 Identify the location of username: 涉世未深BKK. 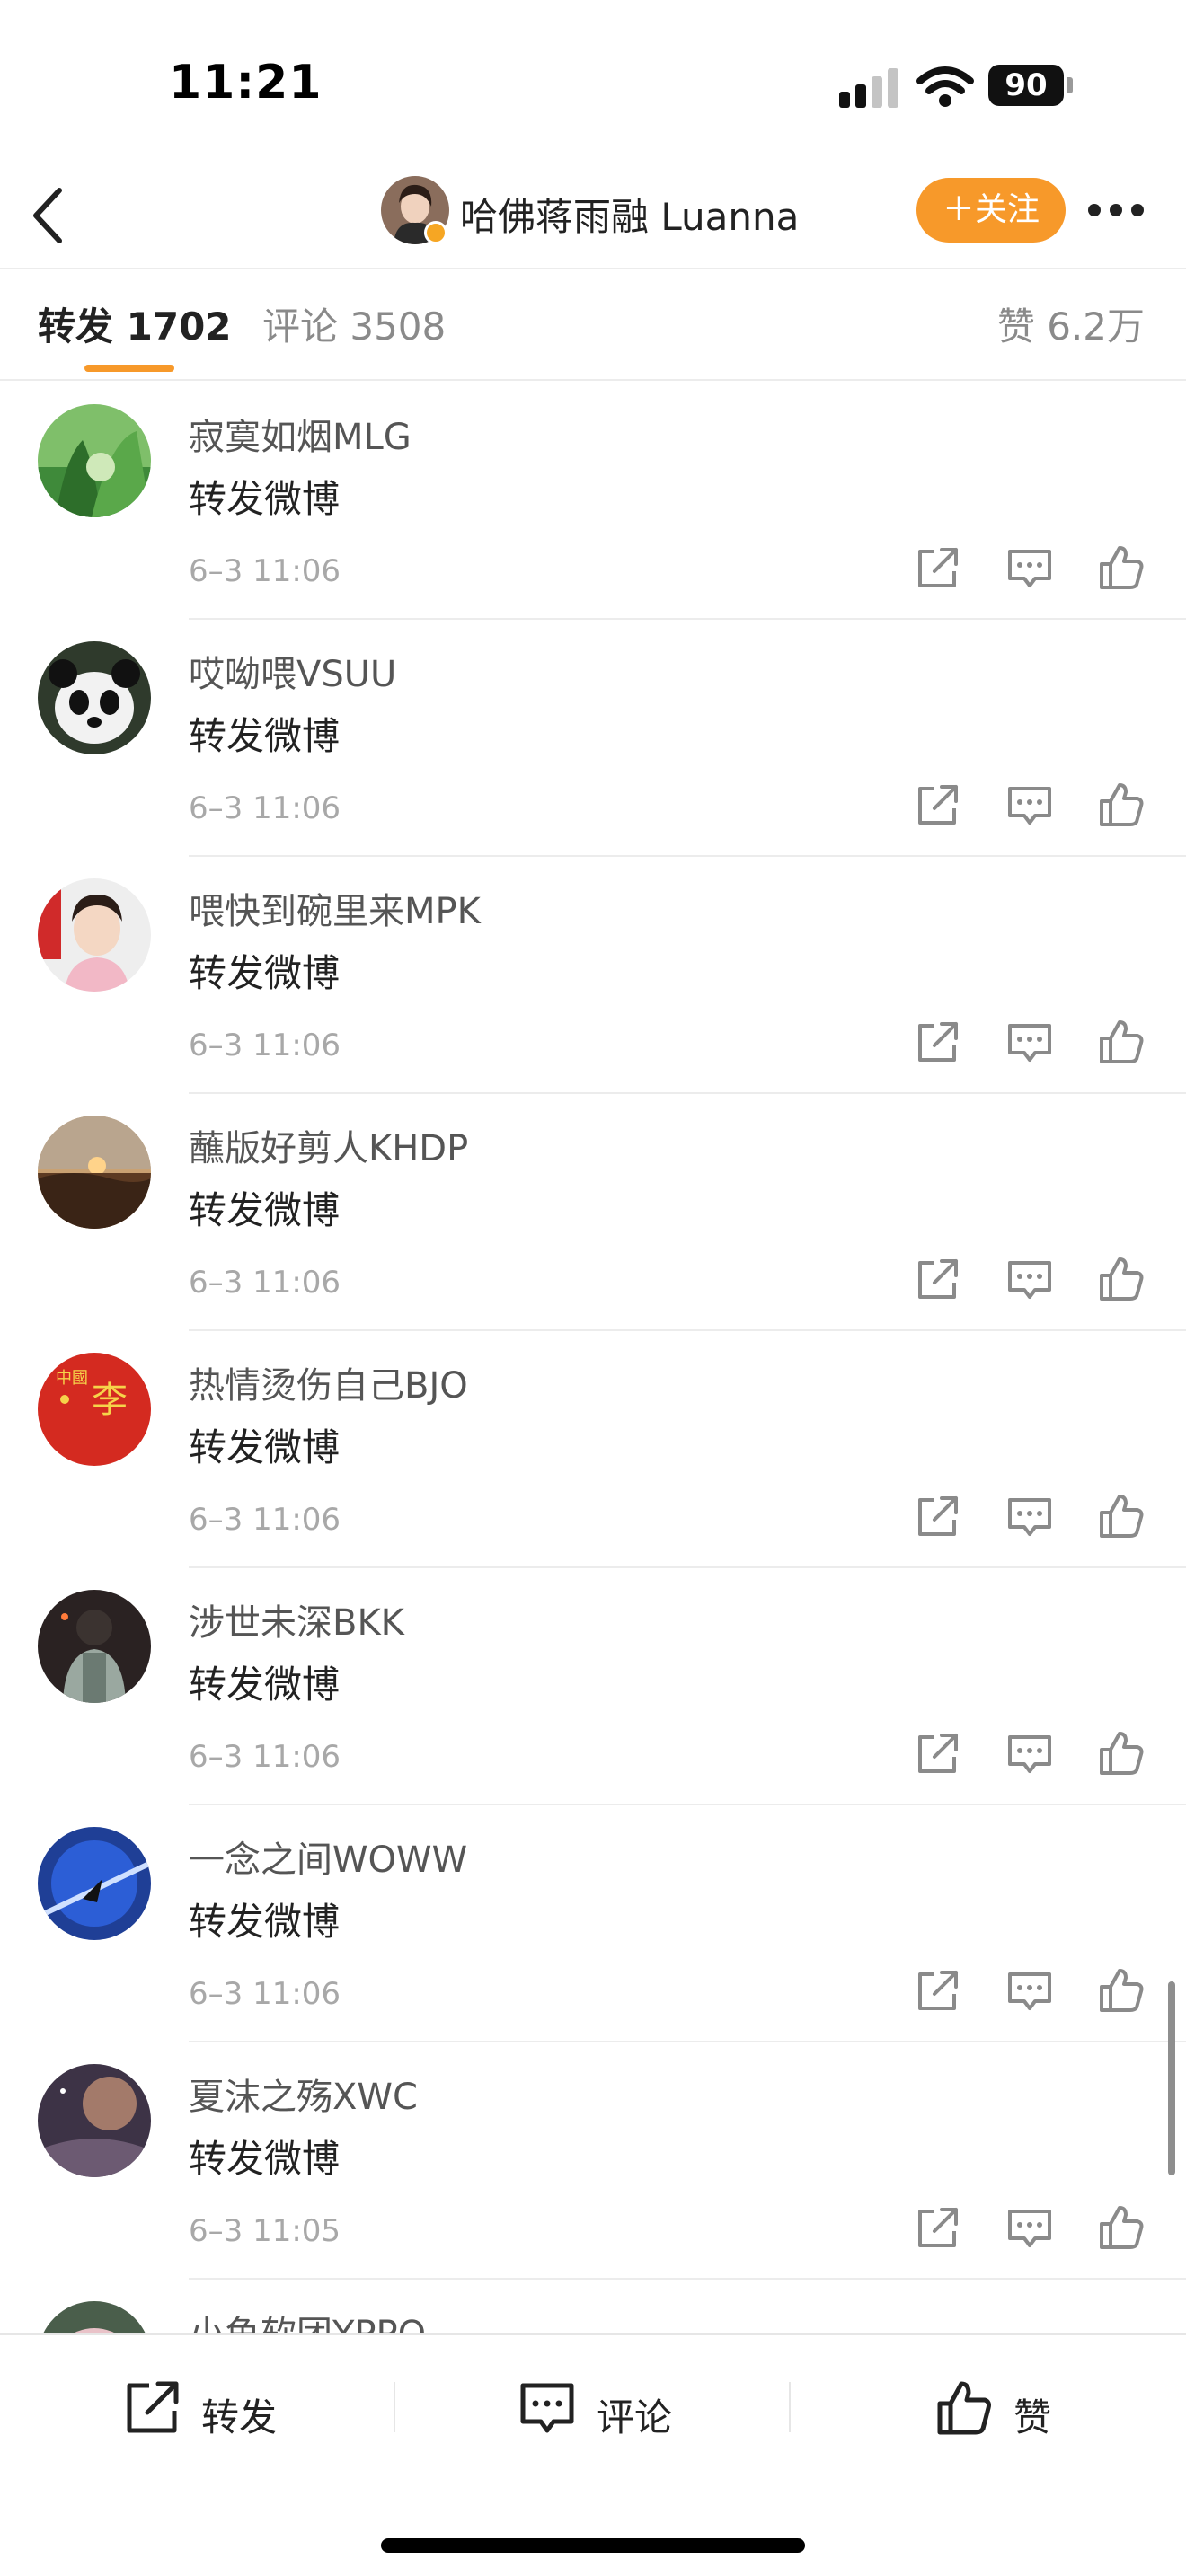
(296, 1619).